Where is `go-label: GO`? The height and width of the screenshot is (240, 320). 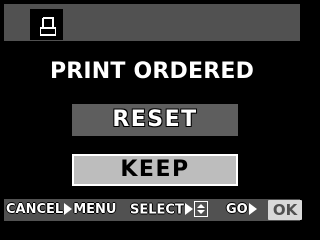
go-label: GO is located at coordinates (237, 209).